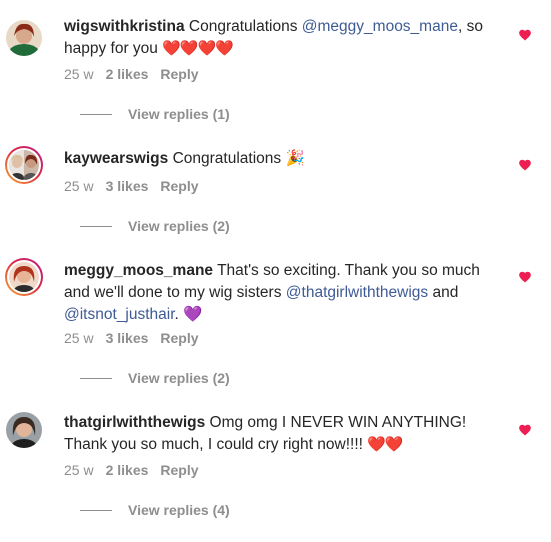  I want to click on comment-username: thatgirlwiththewigs, so click(134, 422).